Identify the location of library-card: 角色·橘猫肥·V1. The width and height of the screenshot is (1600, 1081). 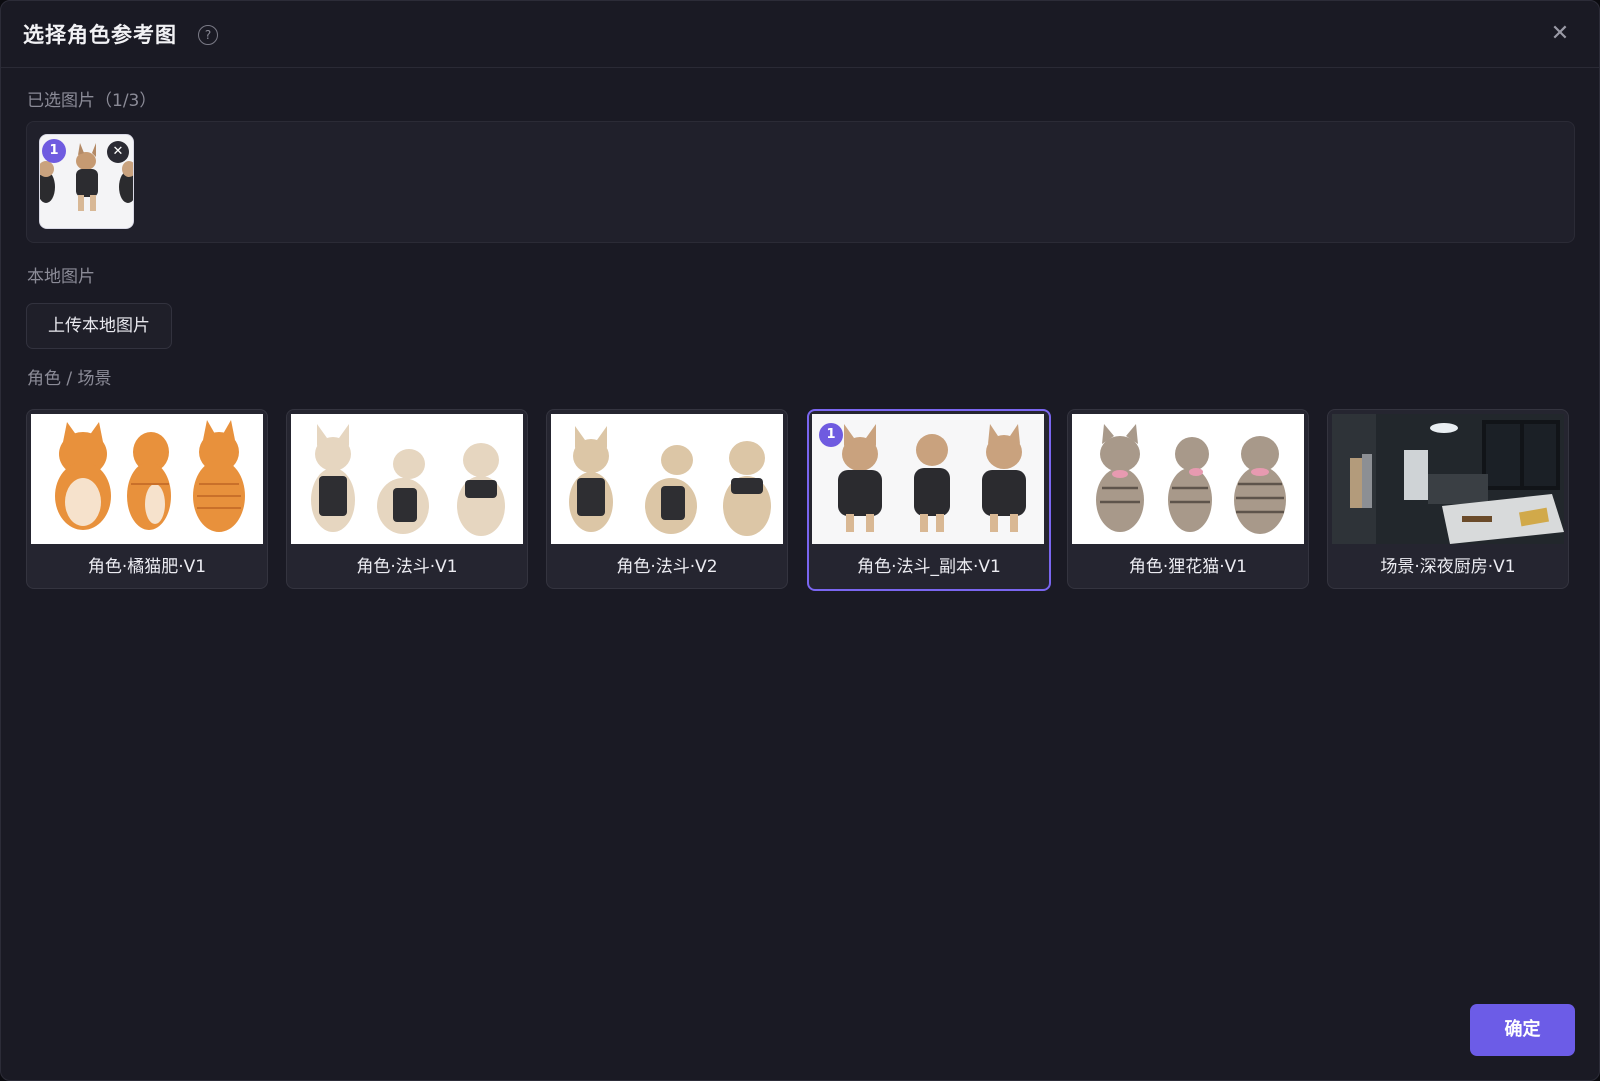
(147, 499).